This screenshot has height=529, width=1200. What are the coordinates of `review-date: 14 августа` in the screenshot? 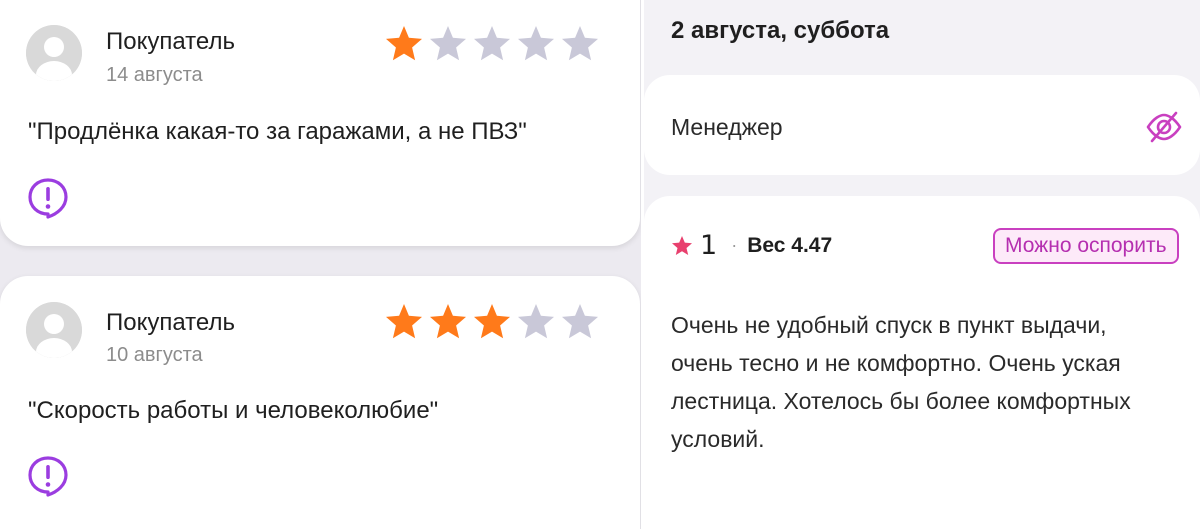 It's located at (154, 75).